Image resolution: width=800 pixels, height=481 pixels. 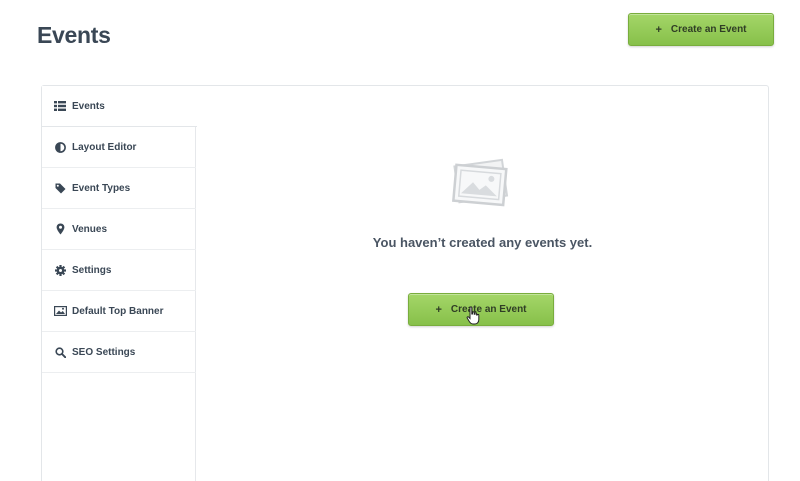 I want to click on sidebar-item-event-types: Event Types, so click(x=119, y=188).